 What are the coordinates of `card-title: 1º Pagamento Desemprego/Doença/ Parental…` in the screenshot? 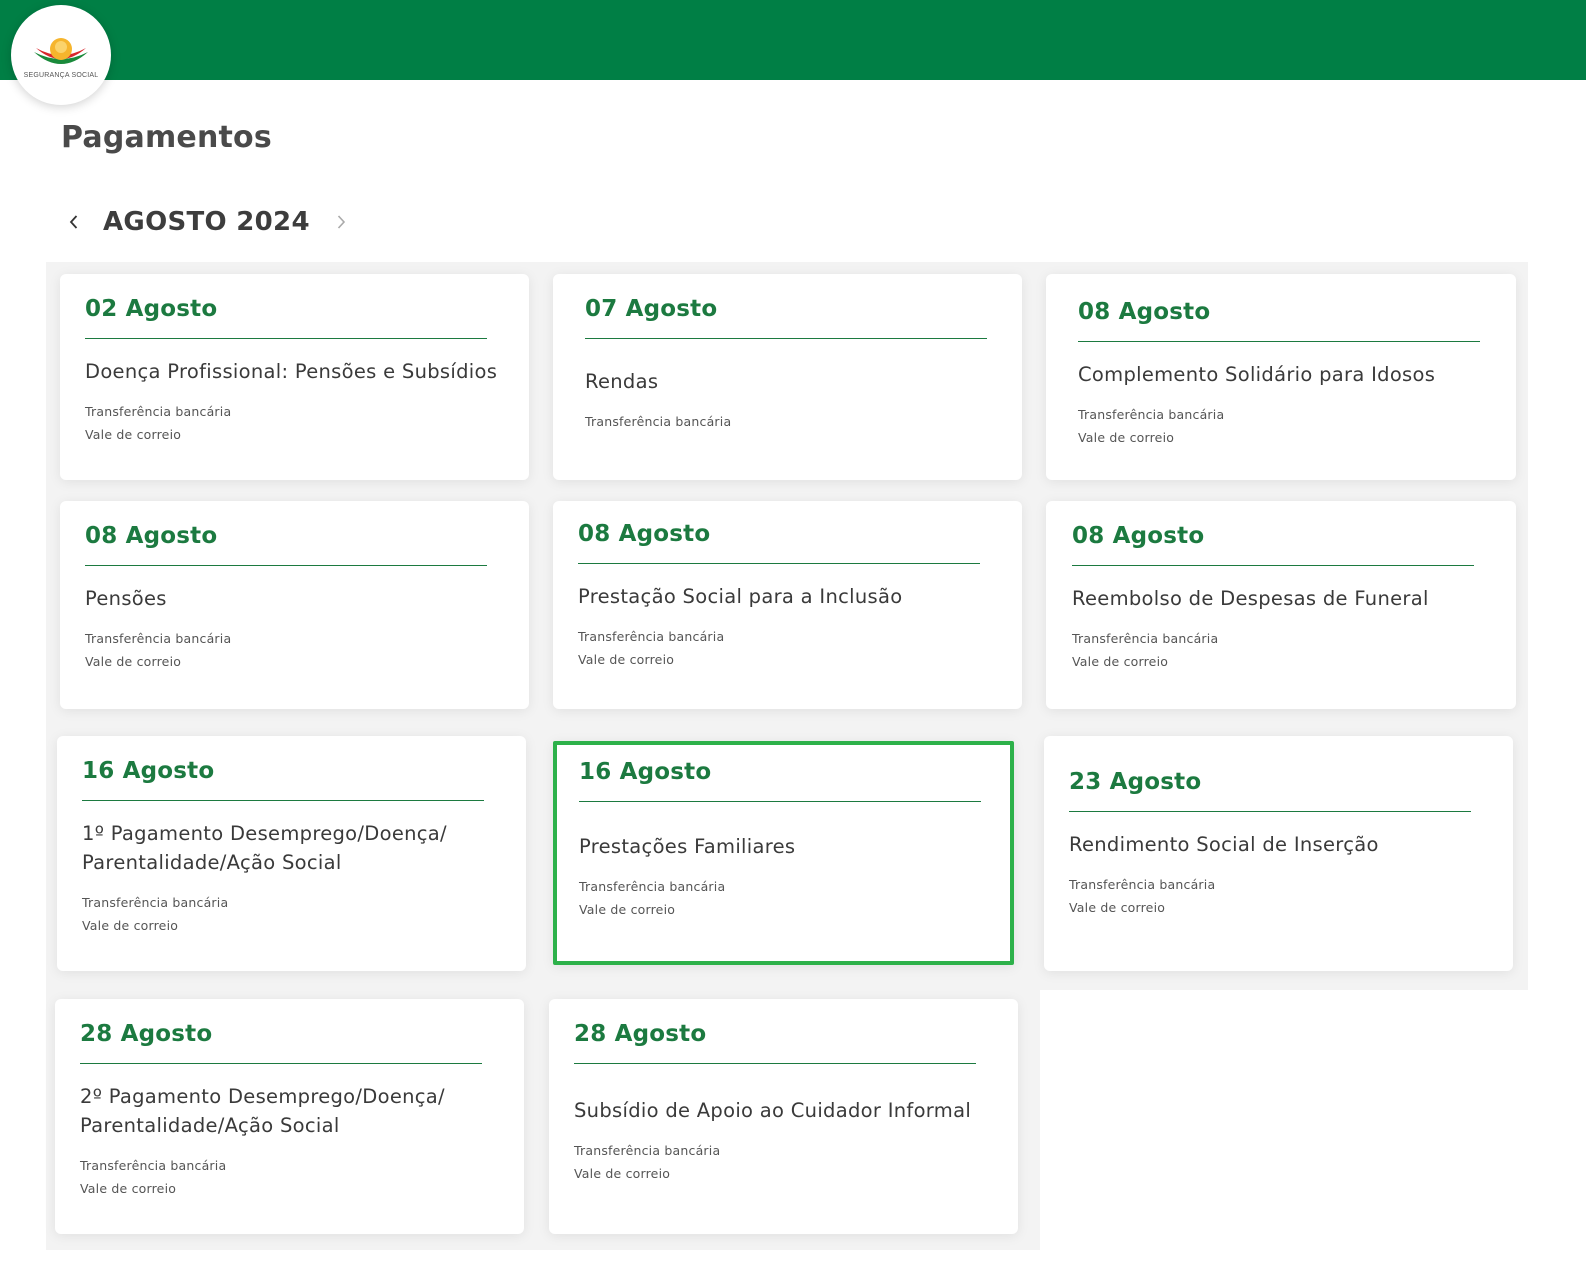 It's located at (264, 848).